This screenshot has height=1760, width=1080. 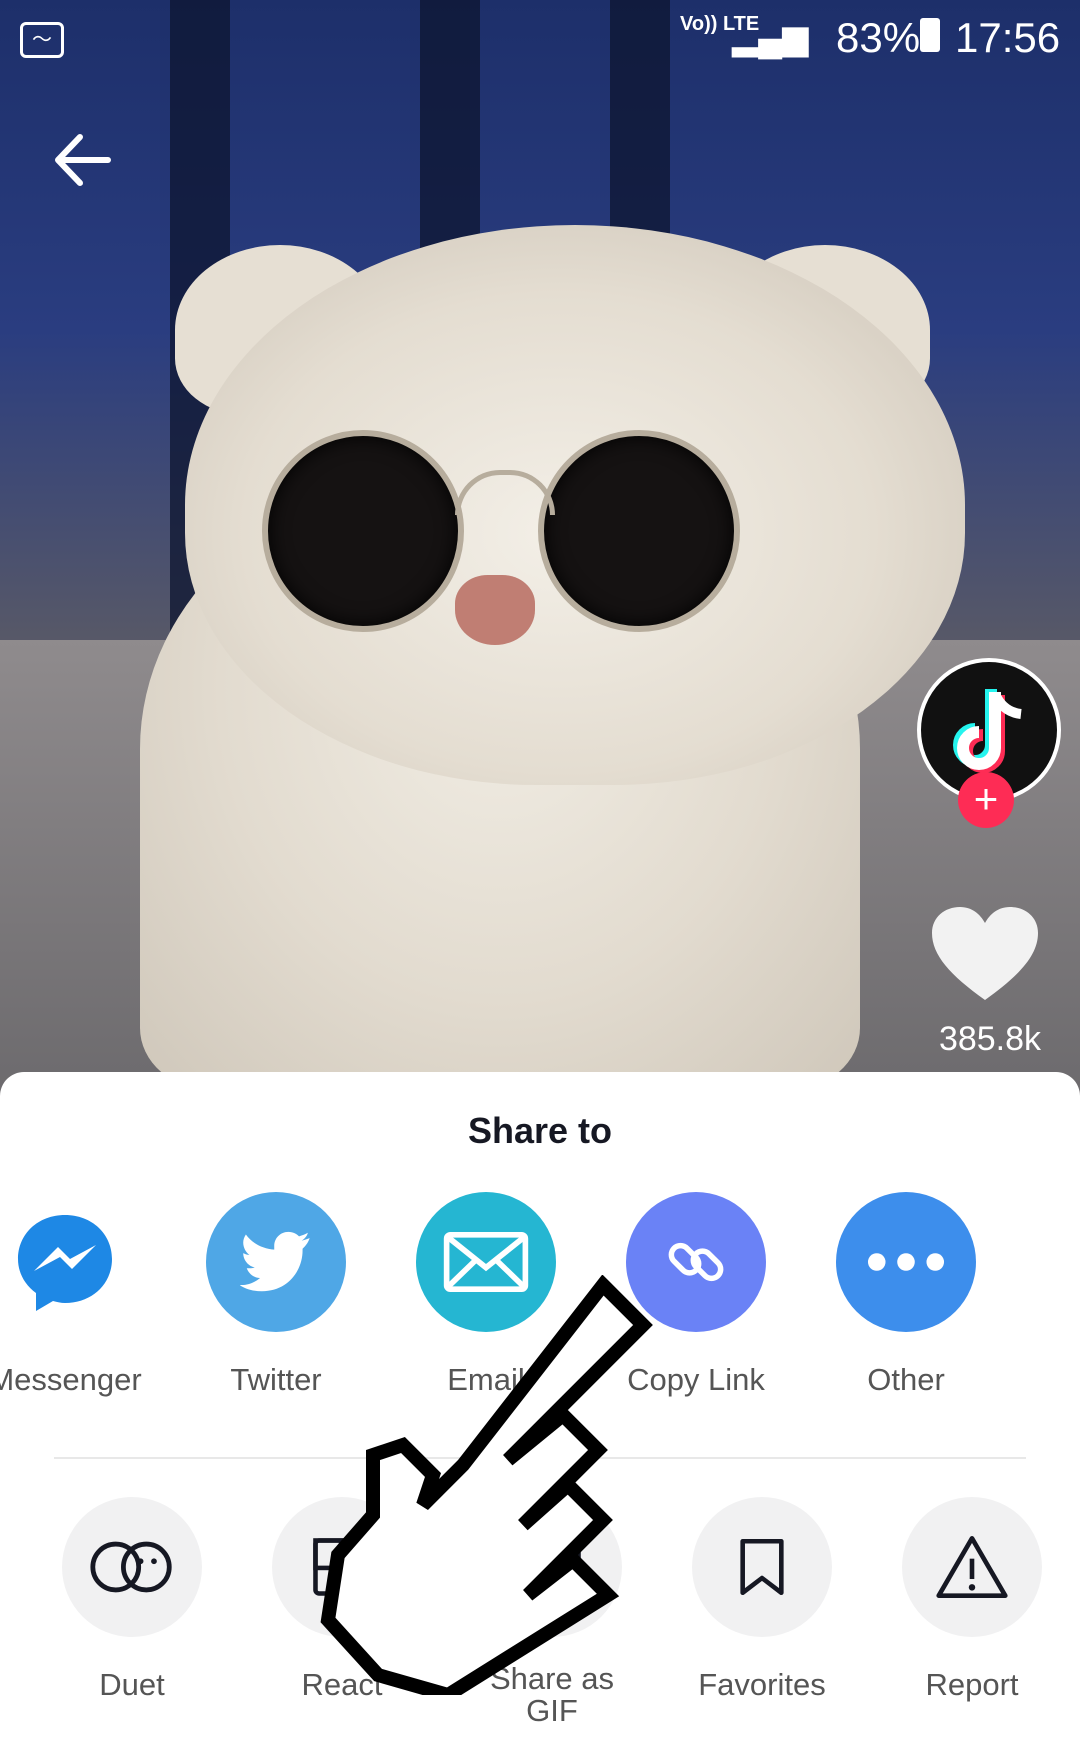 What do you see at coordinates (985, 955) in the screenshot?
I see `heart-icon` at bounding box center [985, 955].